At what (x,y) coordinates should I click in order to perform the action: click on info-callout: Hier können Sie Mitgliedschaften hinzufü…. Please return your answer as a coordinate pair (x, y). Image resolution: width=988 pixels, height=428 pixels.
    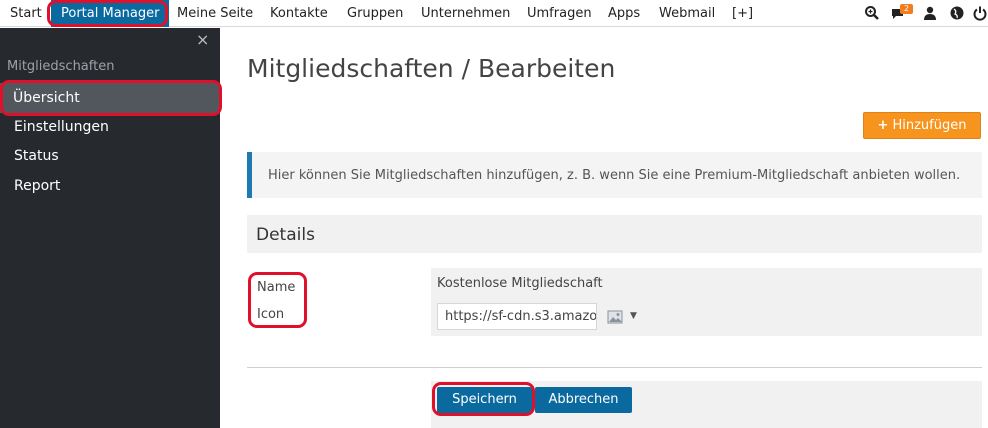
    Looking at the image, I should click on (614, 175).